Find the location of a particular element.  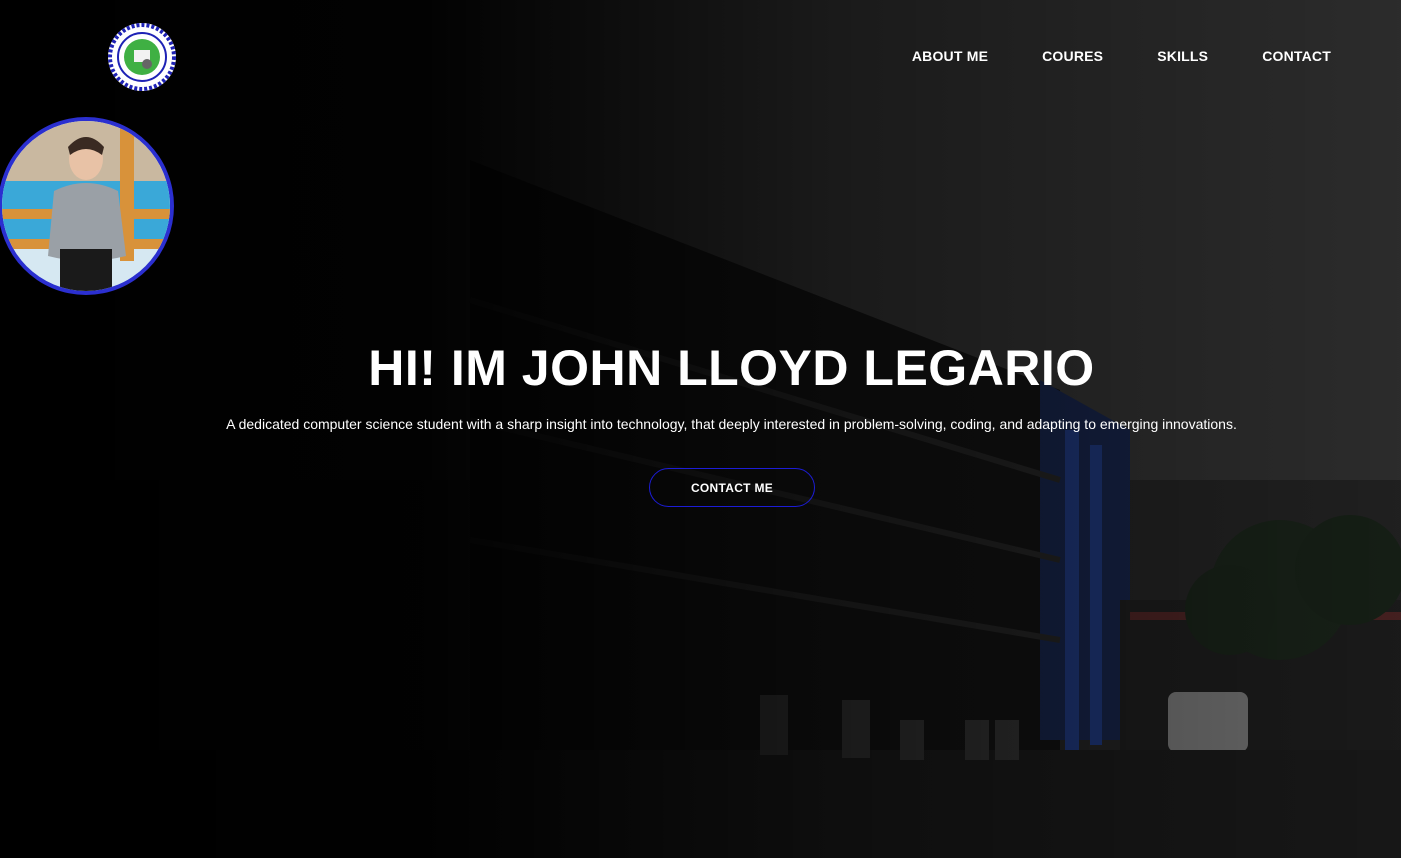

college-seal-icon is located at coordinates (142, 57).